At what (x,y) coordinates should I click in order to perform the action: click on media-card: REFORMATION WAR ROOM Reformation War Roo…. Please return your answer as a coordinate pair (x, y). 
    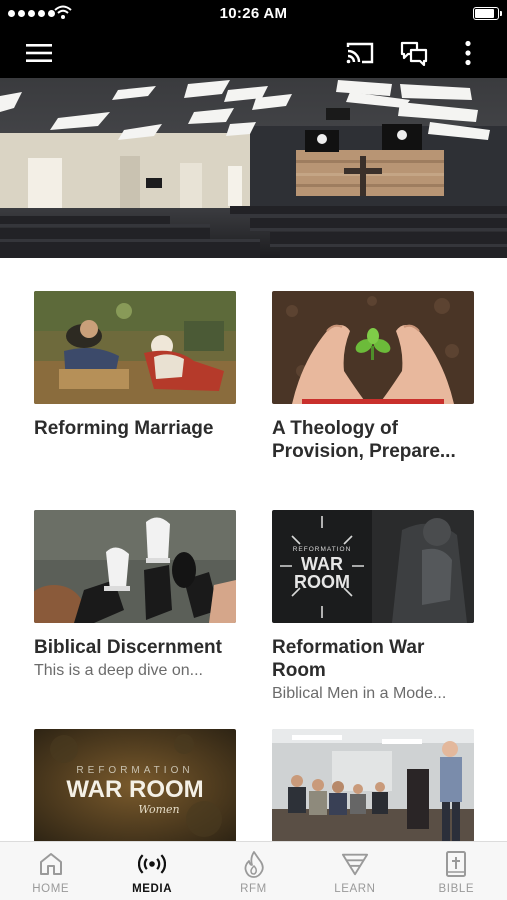
    Looking at the image, I should click on (373, 607).